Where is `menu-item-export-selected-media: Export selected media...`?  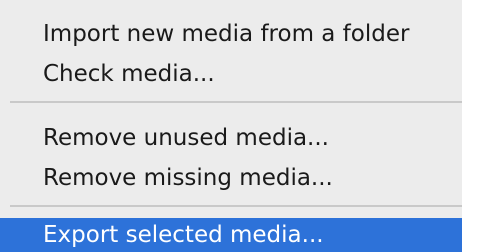
menu-item-export-selected-media: Export selected media... is located at coordinates (231, 235).